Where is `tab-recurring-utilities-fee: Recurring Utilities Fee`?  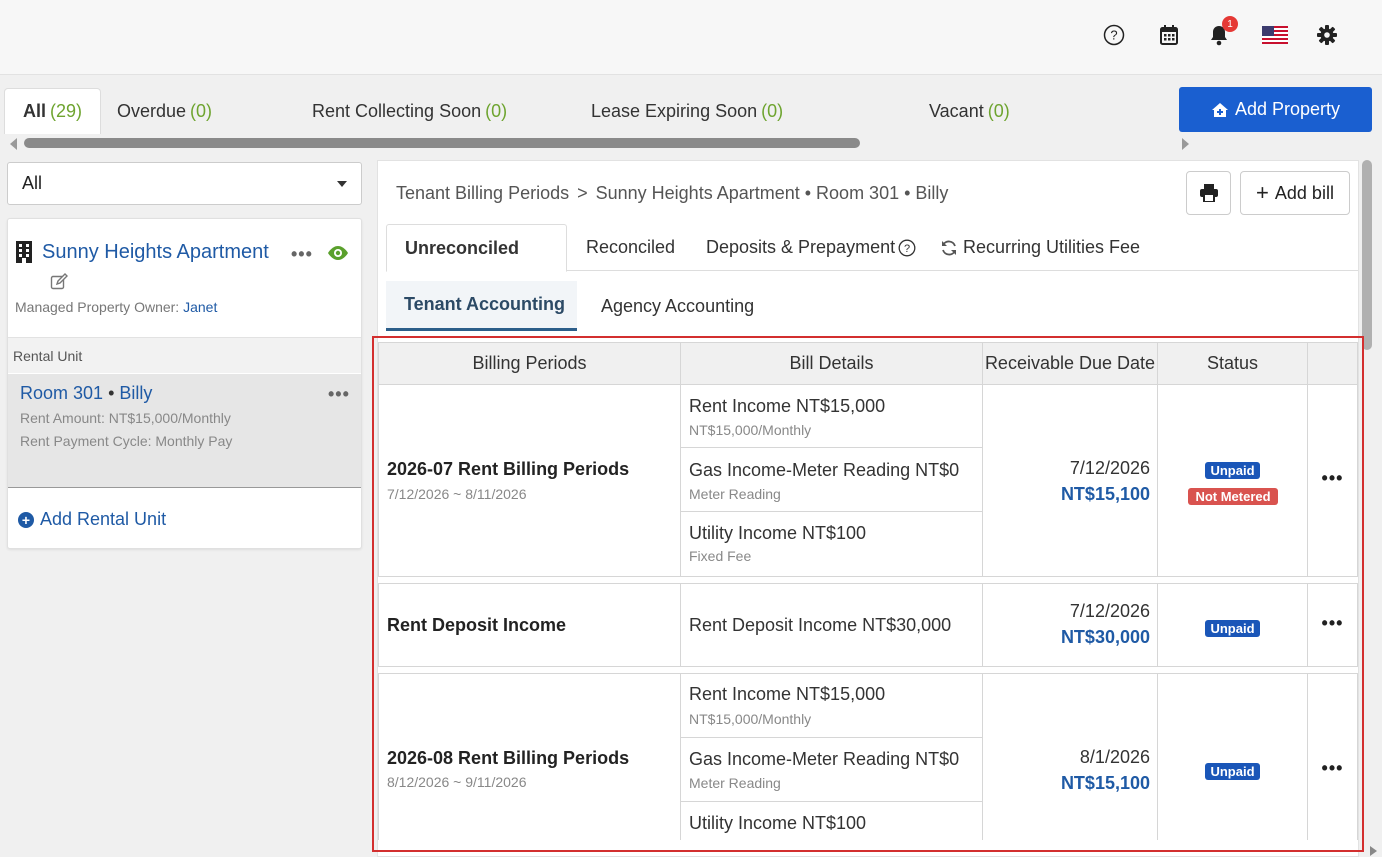 tab-recurring-utilities-fee: Recurring Utilities Fee is located at coordinates (1040, 247).